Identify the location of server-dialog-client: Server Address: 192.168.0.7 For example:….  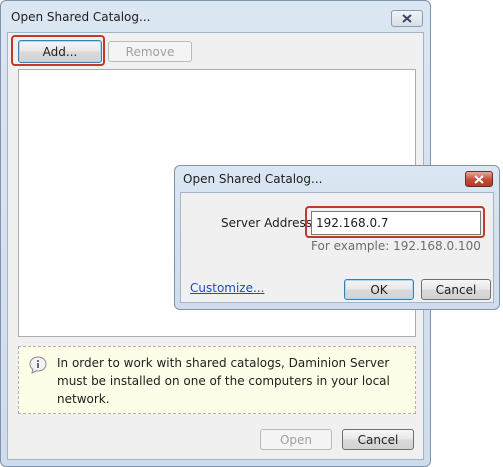
(337, 247).